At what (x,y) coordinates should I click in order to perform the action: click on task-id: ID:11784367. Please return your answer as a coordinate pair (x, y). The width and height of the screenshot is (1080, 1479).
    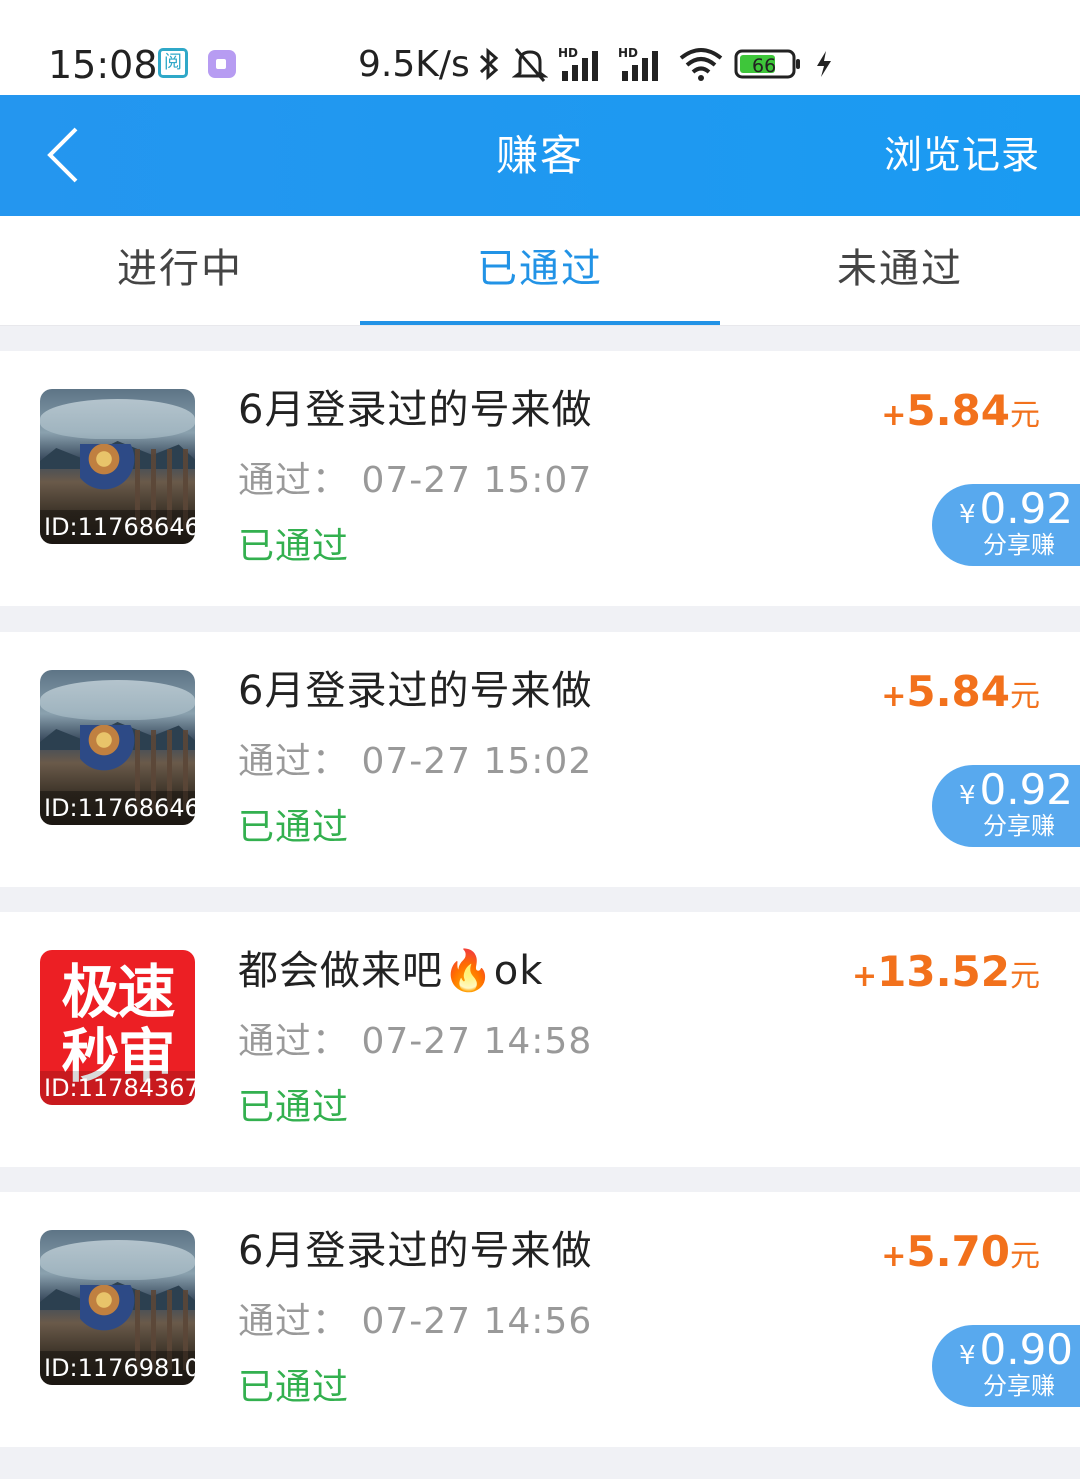
    Looking at the image, I should click on (117, 1088).